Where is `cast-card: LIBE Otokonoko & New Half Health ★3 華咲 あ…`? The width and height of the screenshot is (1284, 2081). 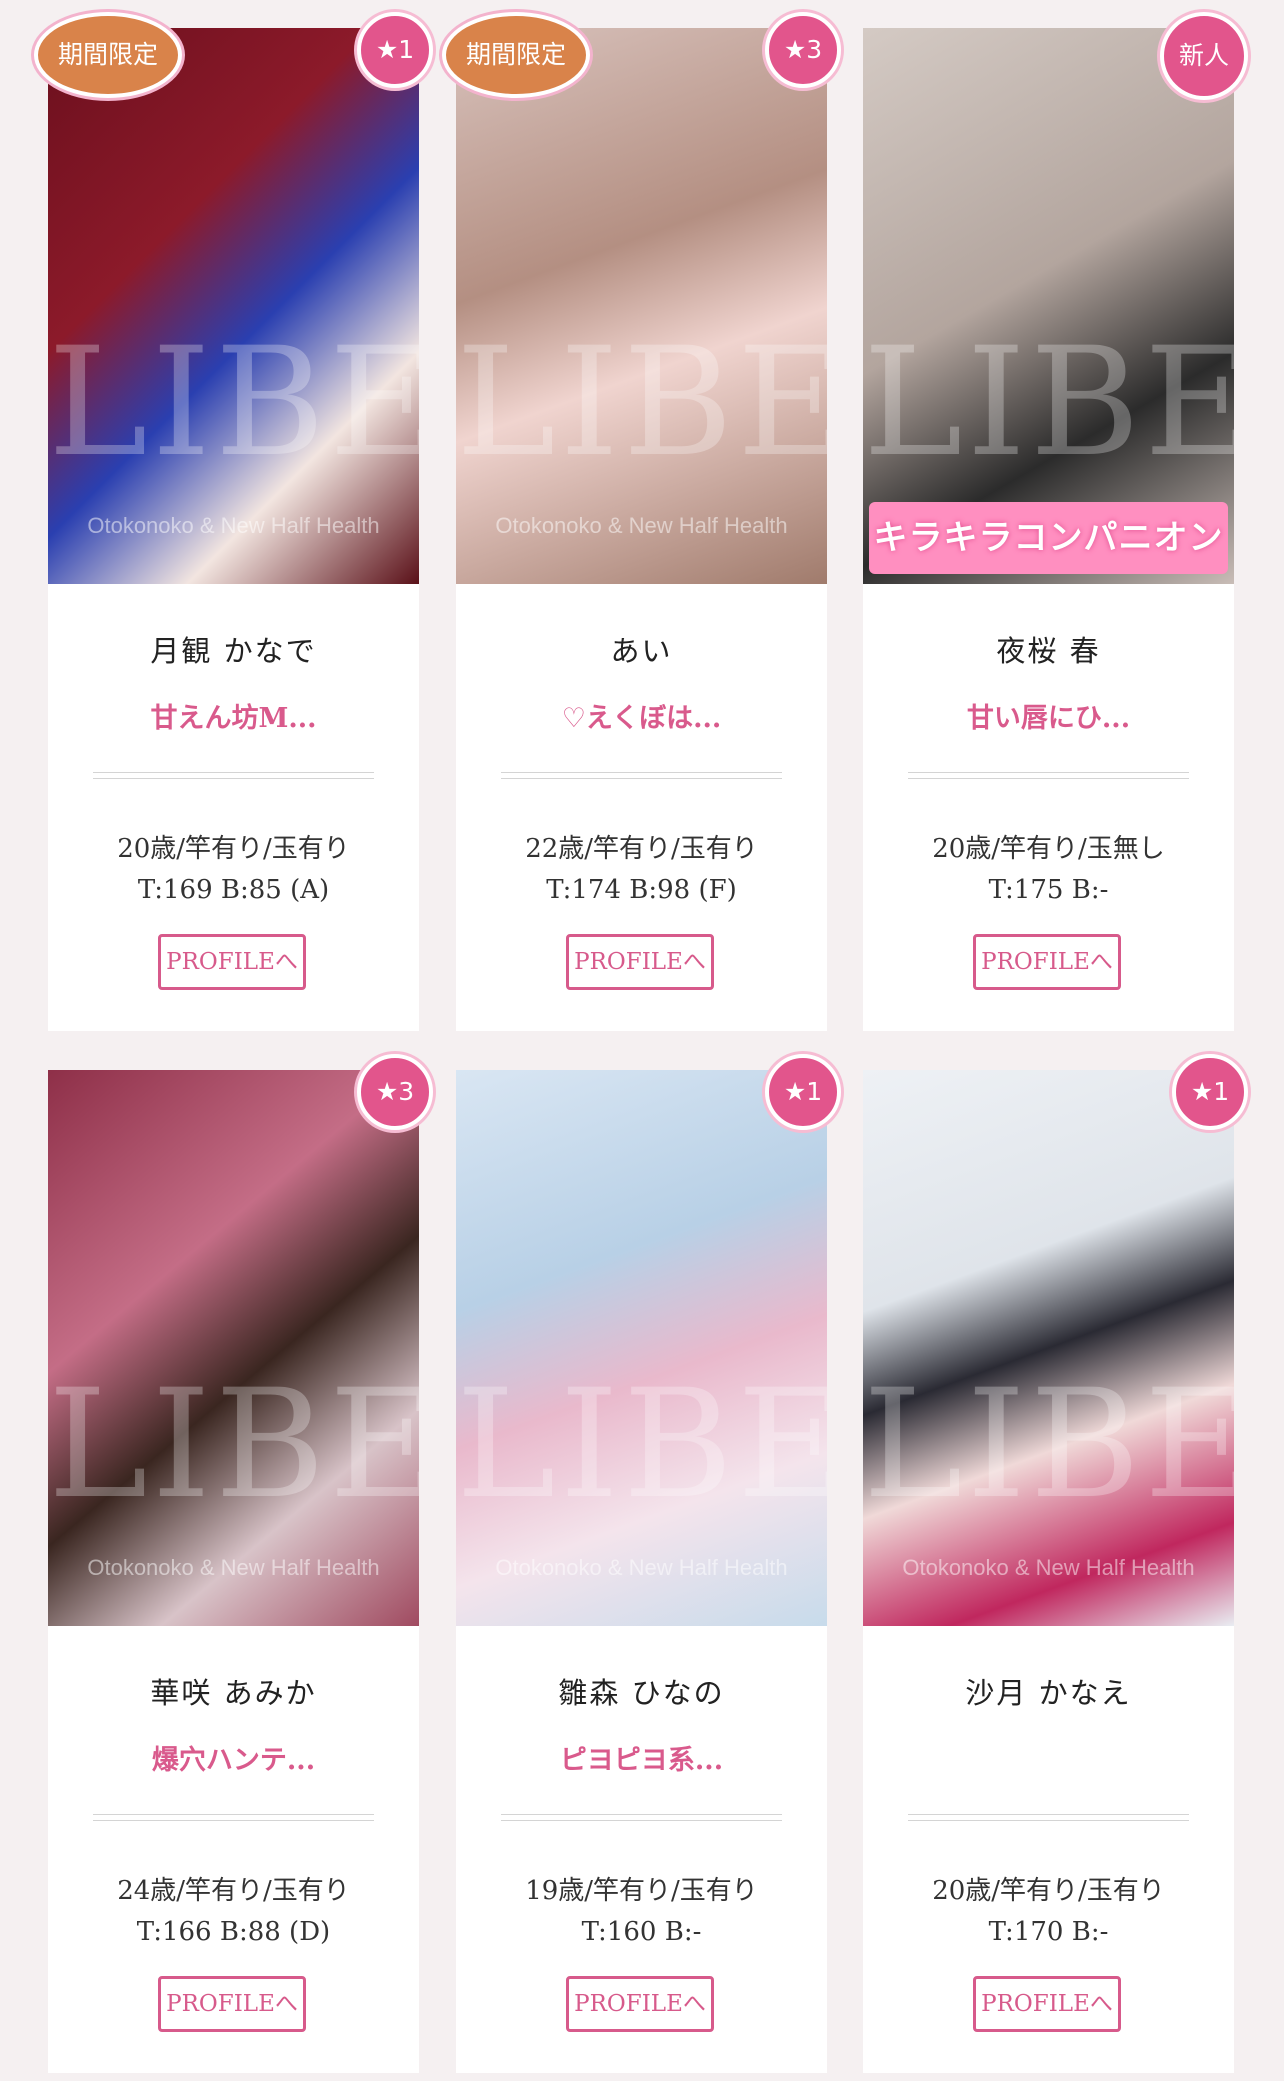 cast-card: LIBE Otokonoko & New Half Health ★3 華咲 あ… is located at coordinates (240, 1563).